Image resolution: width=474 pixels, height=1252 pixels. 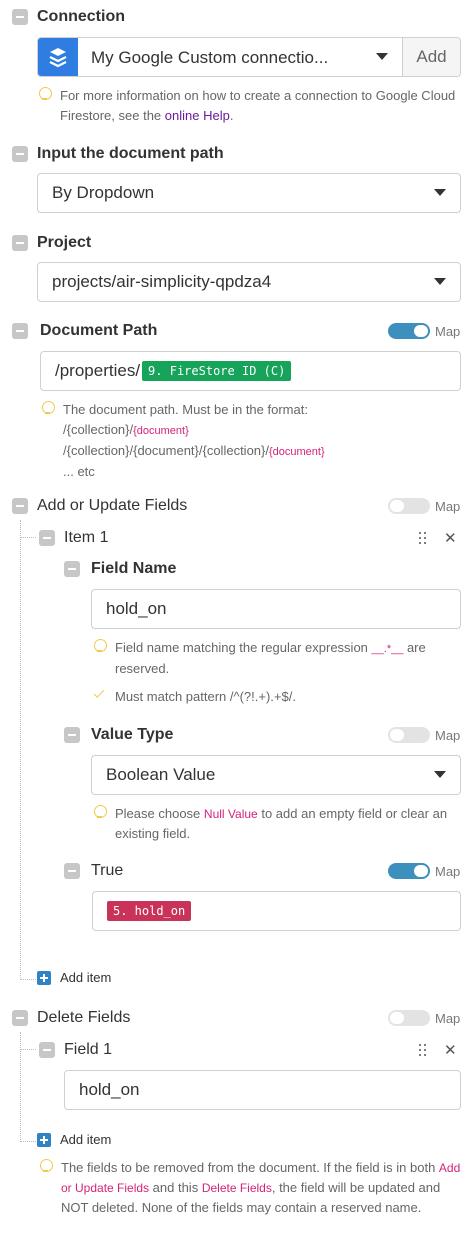 I want to click on add-update-collapse-checkbox, so click(x=20, y=506).